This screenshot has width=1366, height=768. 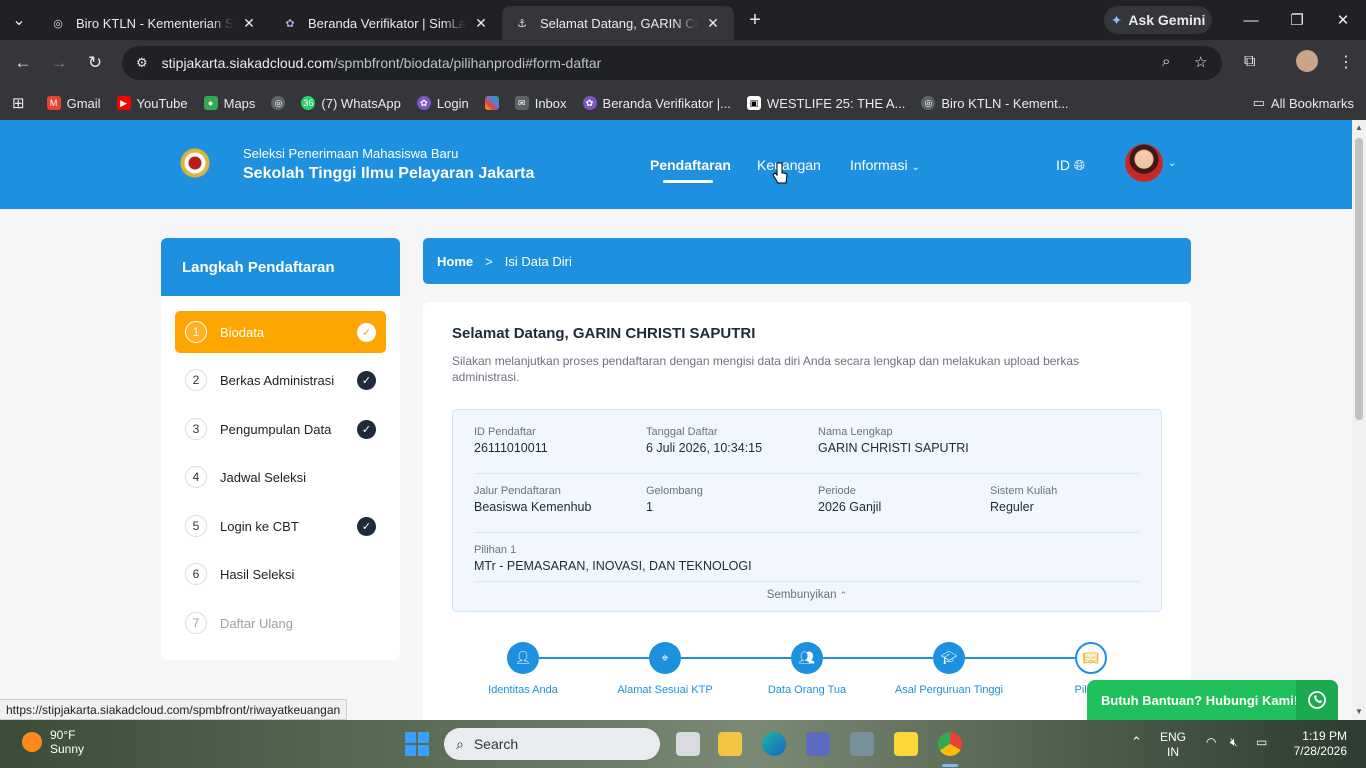 What do you see at coordinates (879, 165) in the screenshot?
I see `menu-informasi-label: Informasi` at bounding box center [879, 165].